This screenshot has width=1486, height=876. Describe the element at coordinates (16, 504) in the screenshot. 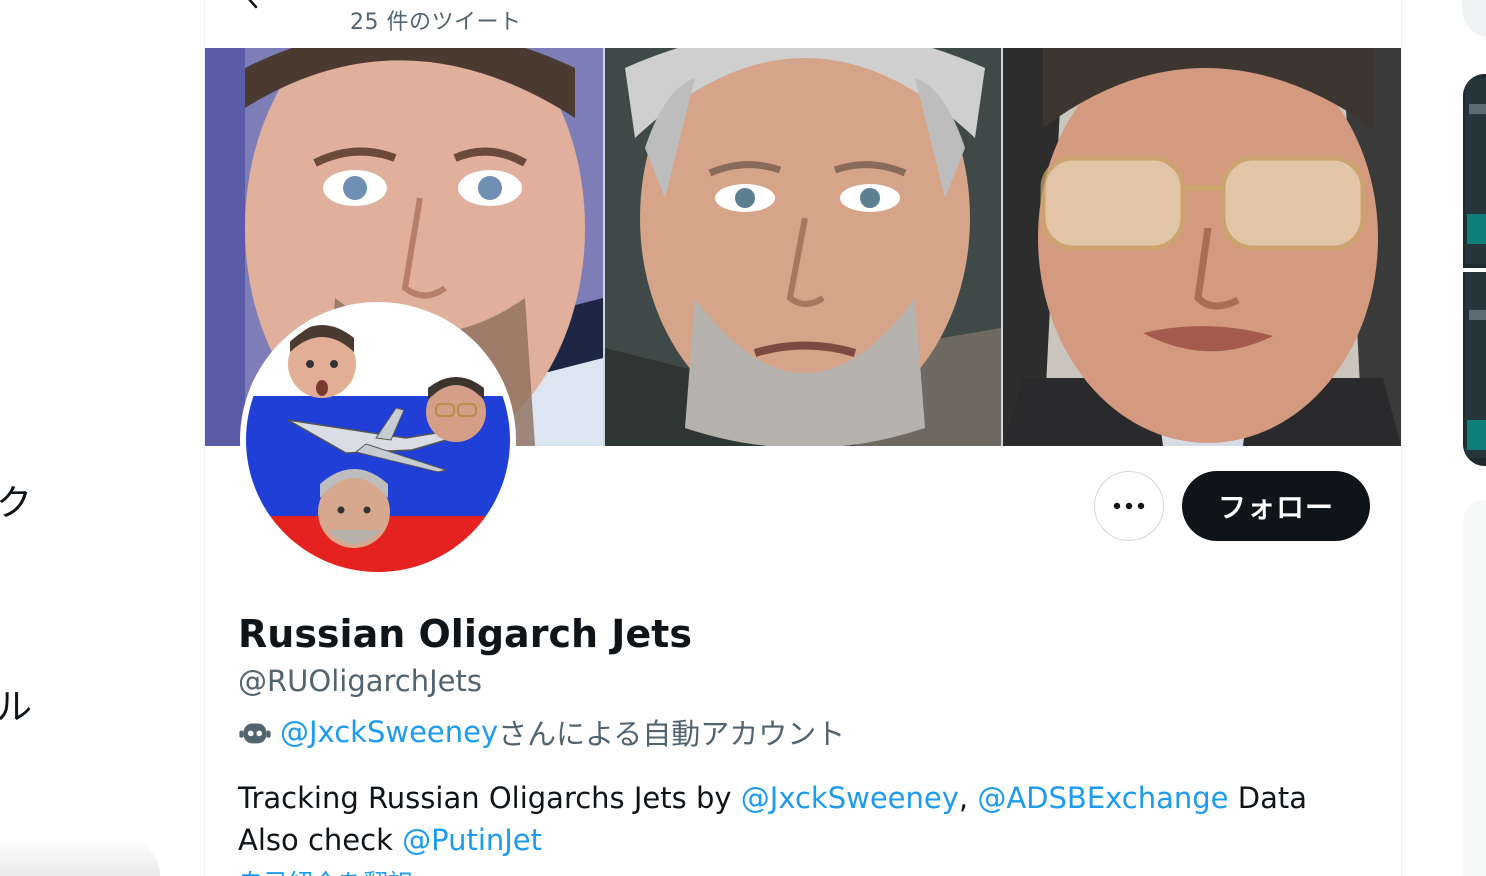

I see `left-nav-item-partial-1: ク` at that location.